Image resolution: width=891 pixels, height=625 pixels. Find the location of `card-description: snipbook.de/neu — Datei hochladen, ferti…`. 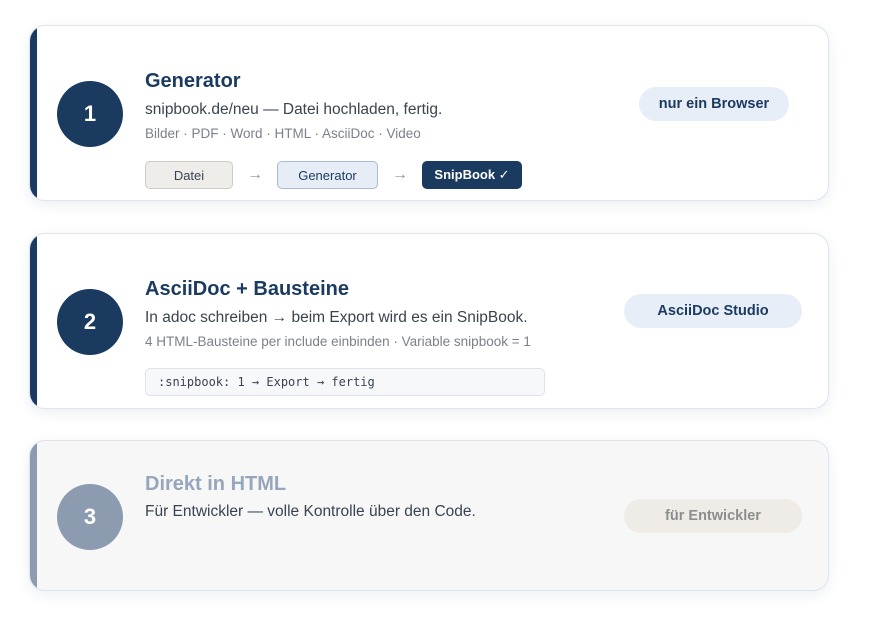

card-description: snipbook.de/neu — Datei hochladen, ferti… is located at coordinates (294, 109).